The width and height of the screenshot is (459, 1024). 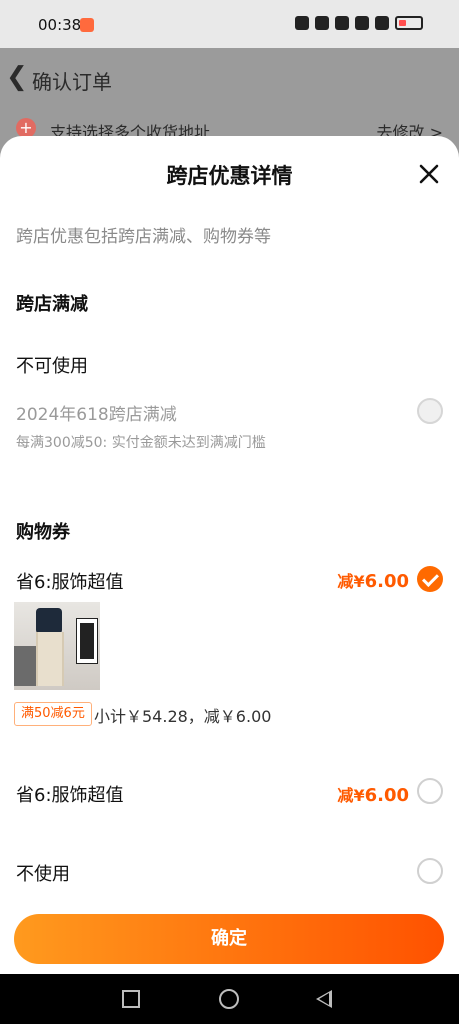 I want to click on status-bar: 00:38, so click(x=229, y=24).